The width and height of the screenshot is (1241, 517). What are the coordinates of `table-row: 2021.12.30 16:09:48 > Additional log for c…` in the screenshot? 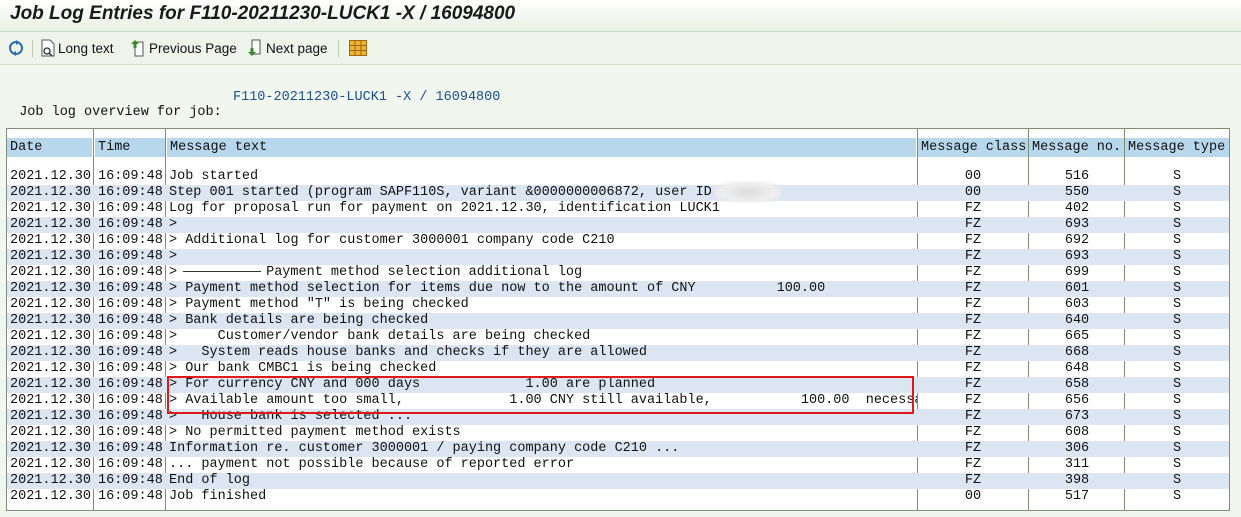 It's located at (618, 241).